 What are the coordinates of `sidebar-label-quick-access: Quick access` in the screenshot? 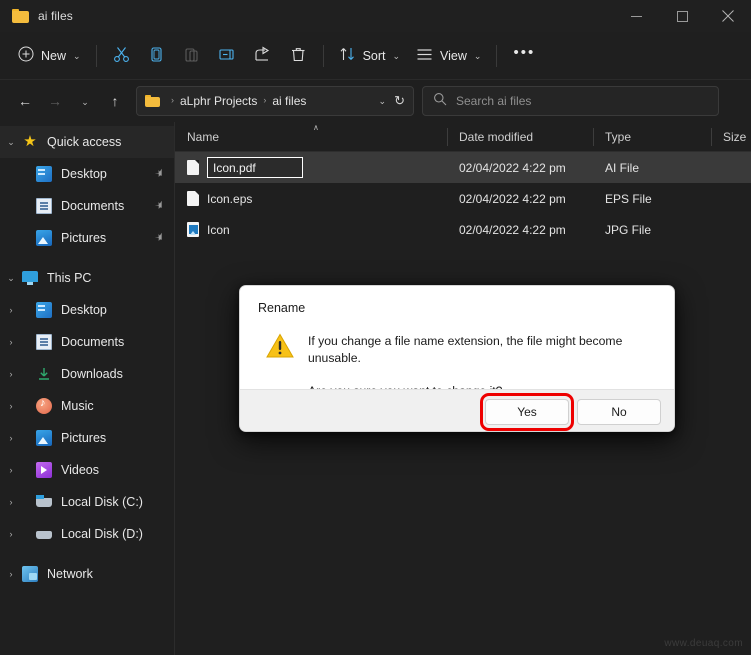 It's located at (84, 142).